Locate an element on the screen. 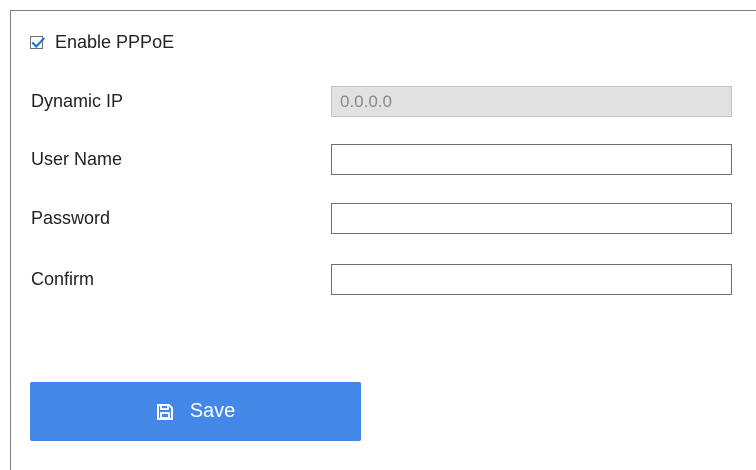 The height and width of the screenshot is (470, 756). enable-pppoe-row: Enable PPPoE is located at coordinates (102, 42).